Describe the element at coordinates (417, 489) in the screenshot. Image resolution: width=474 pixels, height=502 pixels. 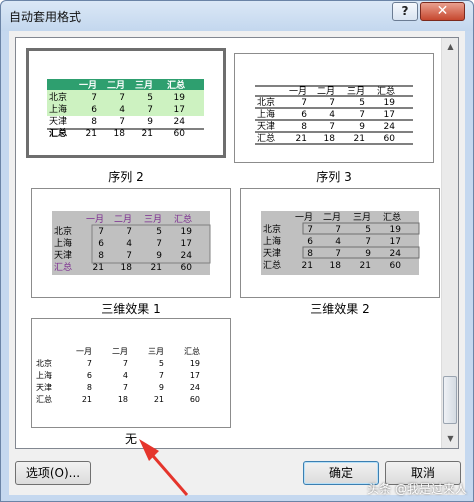
I see `watermark: 头条 @我是过来人` at that location.